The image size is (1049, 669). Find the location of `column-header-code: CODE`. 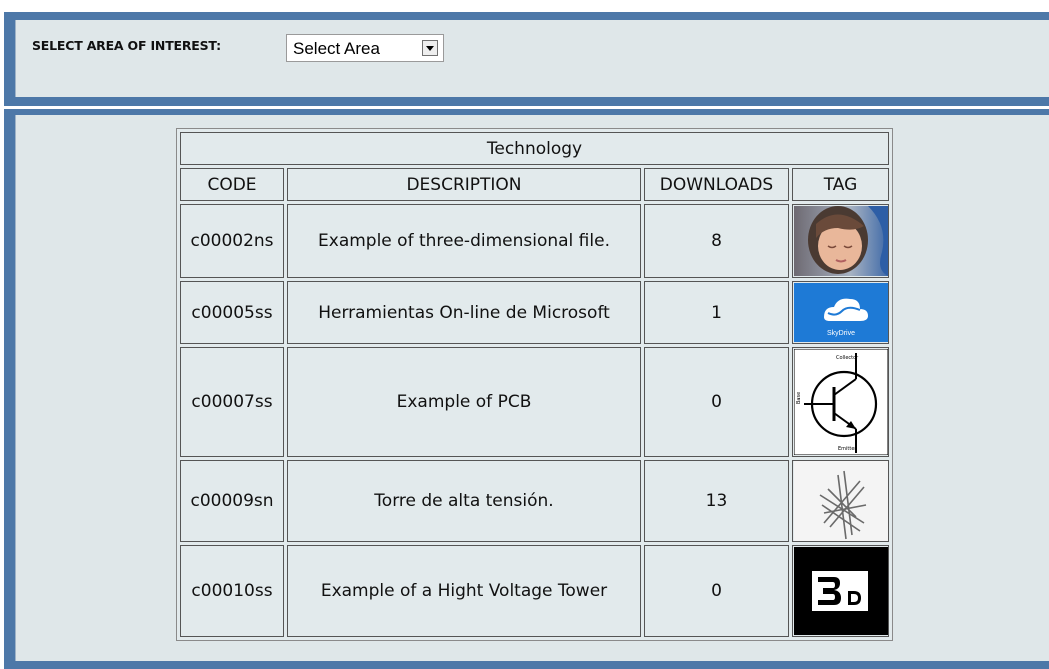

column-header-code: CODE is located at coordinates (232, 184).